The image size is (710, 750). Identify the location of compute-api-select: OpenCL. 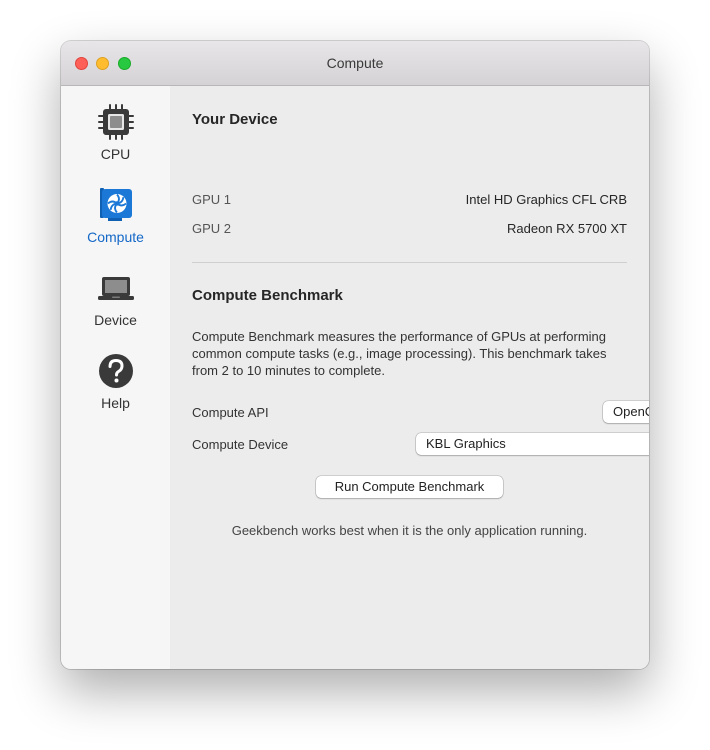
(626, 412).